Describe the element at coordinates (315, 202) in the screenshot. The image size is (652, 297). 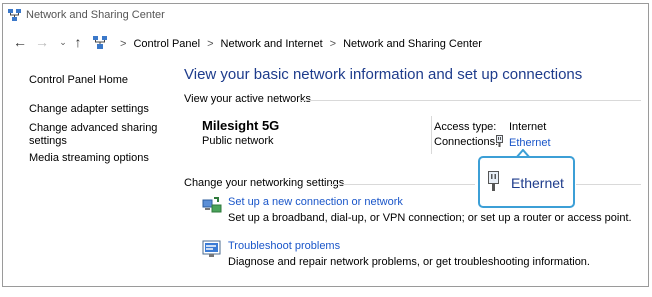
I see `setup-connection-link: Set up a new connection or network` at that location.